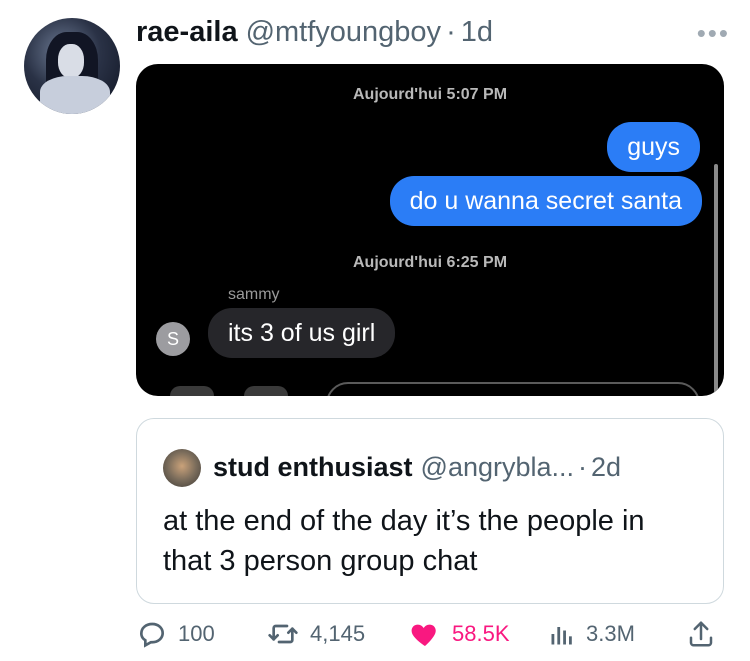 This screenshot has height=661, width=750. I want to click on quoted-header: stud enthusiast @angrybla... · 2d, so click(460, 467).